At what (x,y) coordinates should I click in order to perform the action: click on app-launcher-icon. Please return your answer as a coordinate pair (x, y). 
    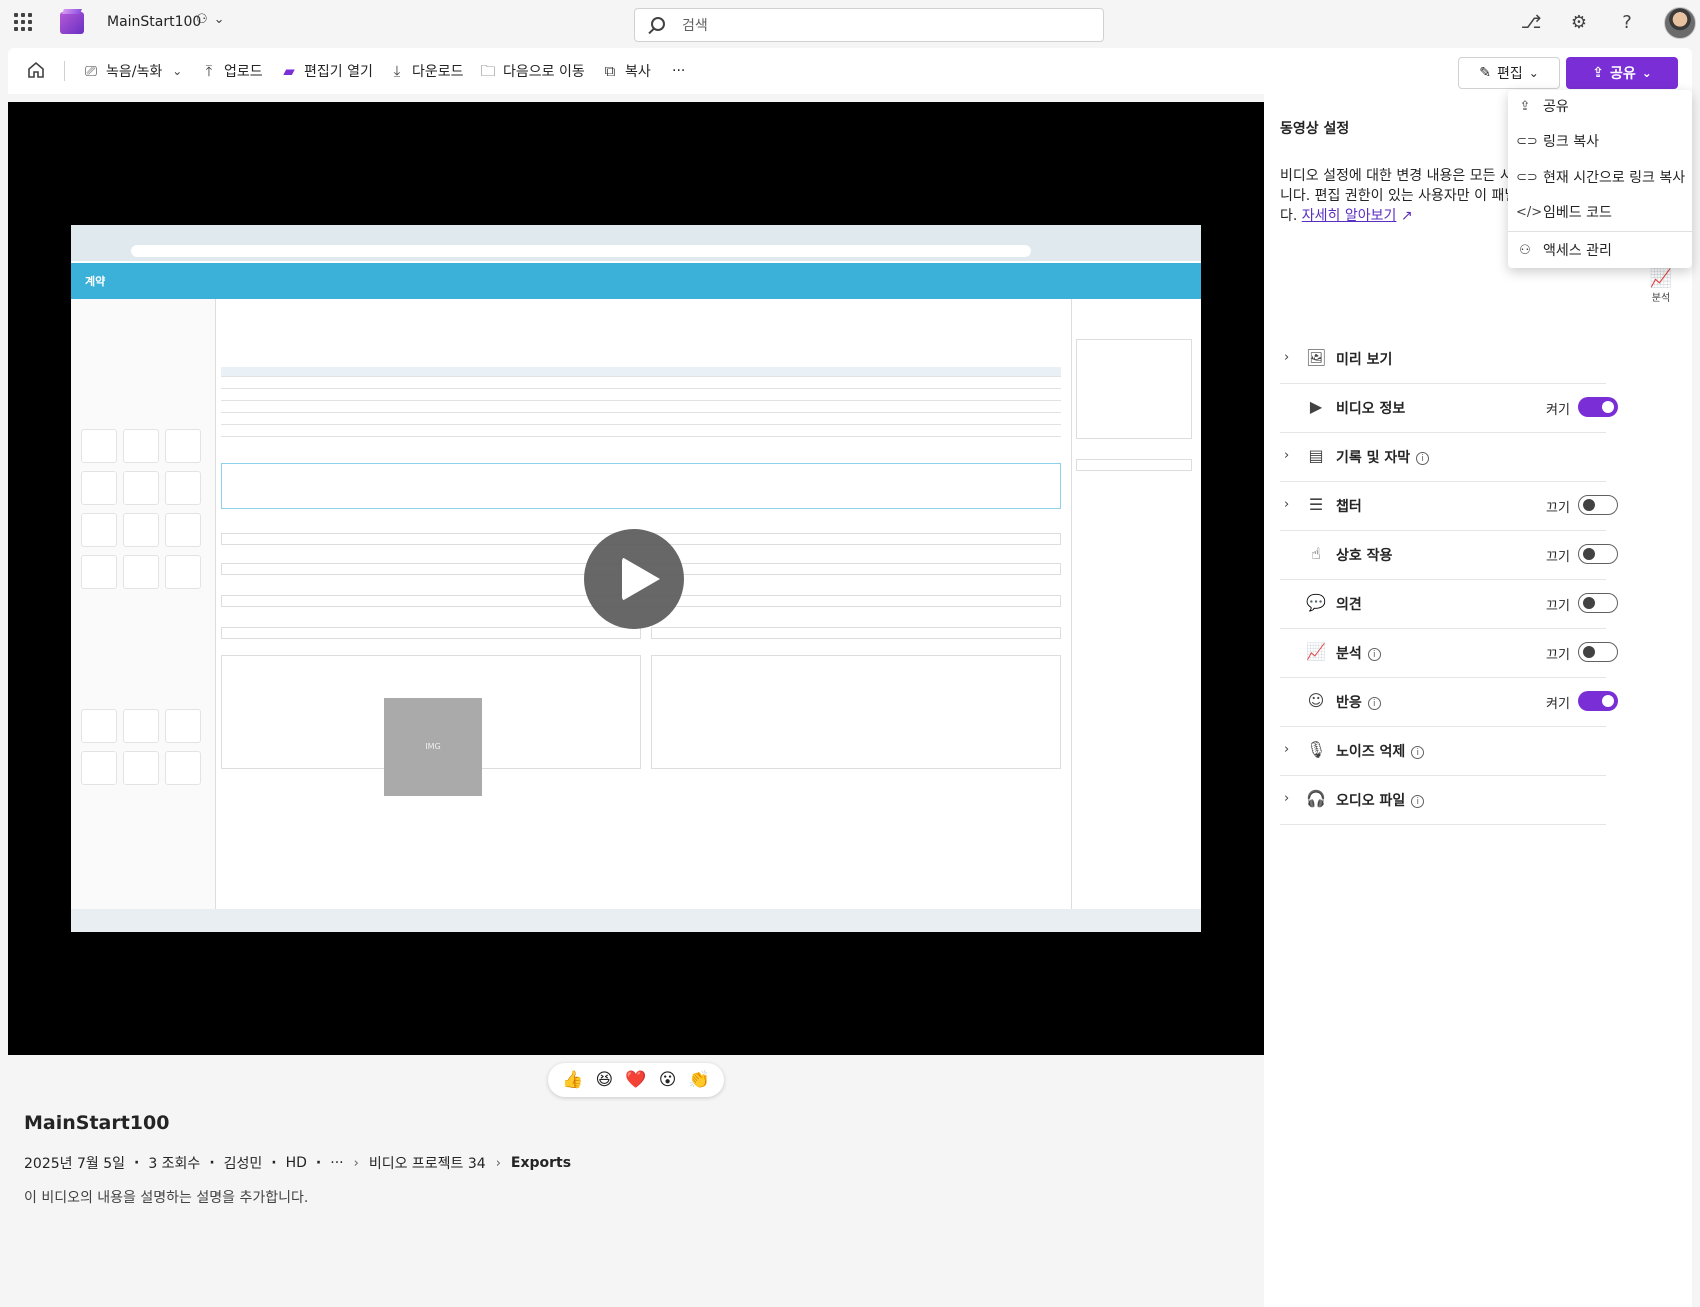
    Looking at the image, I should click on (24, 23).